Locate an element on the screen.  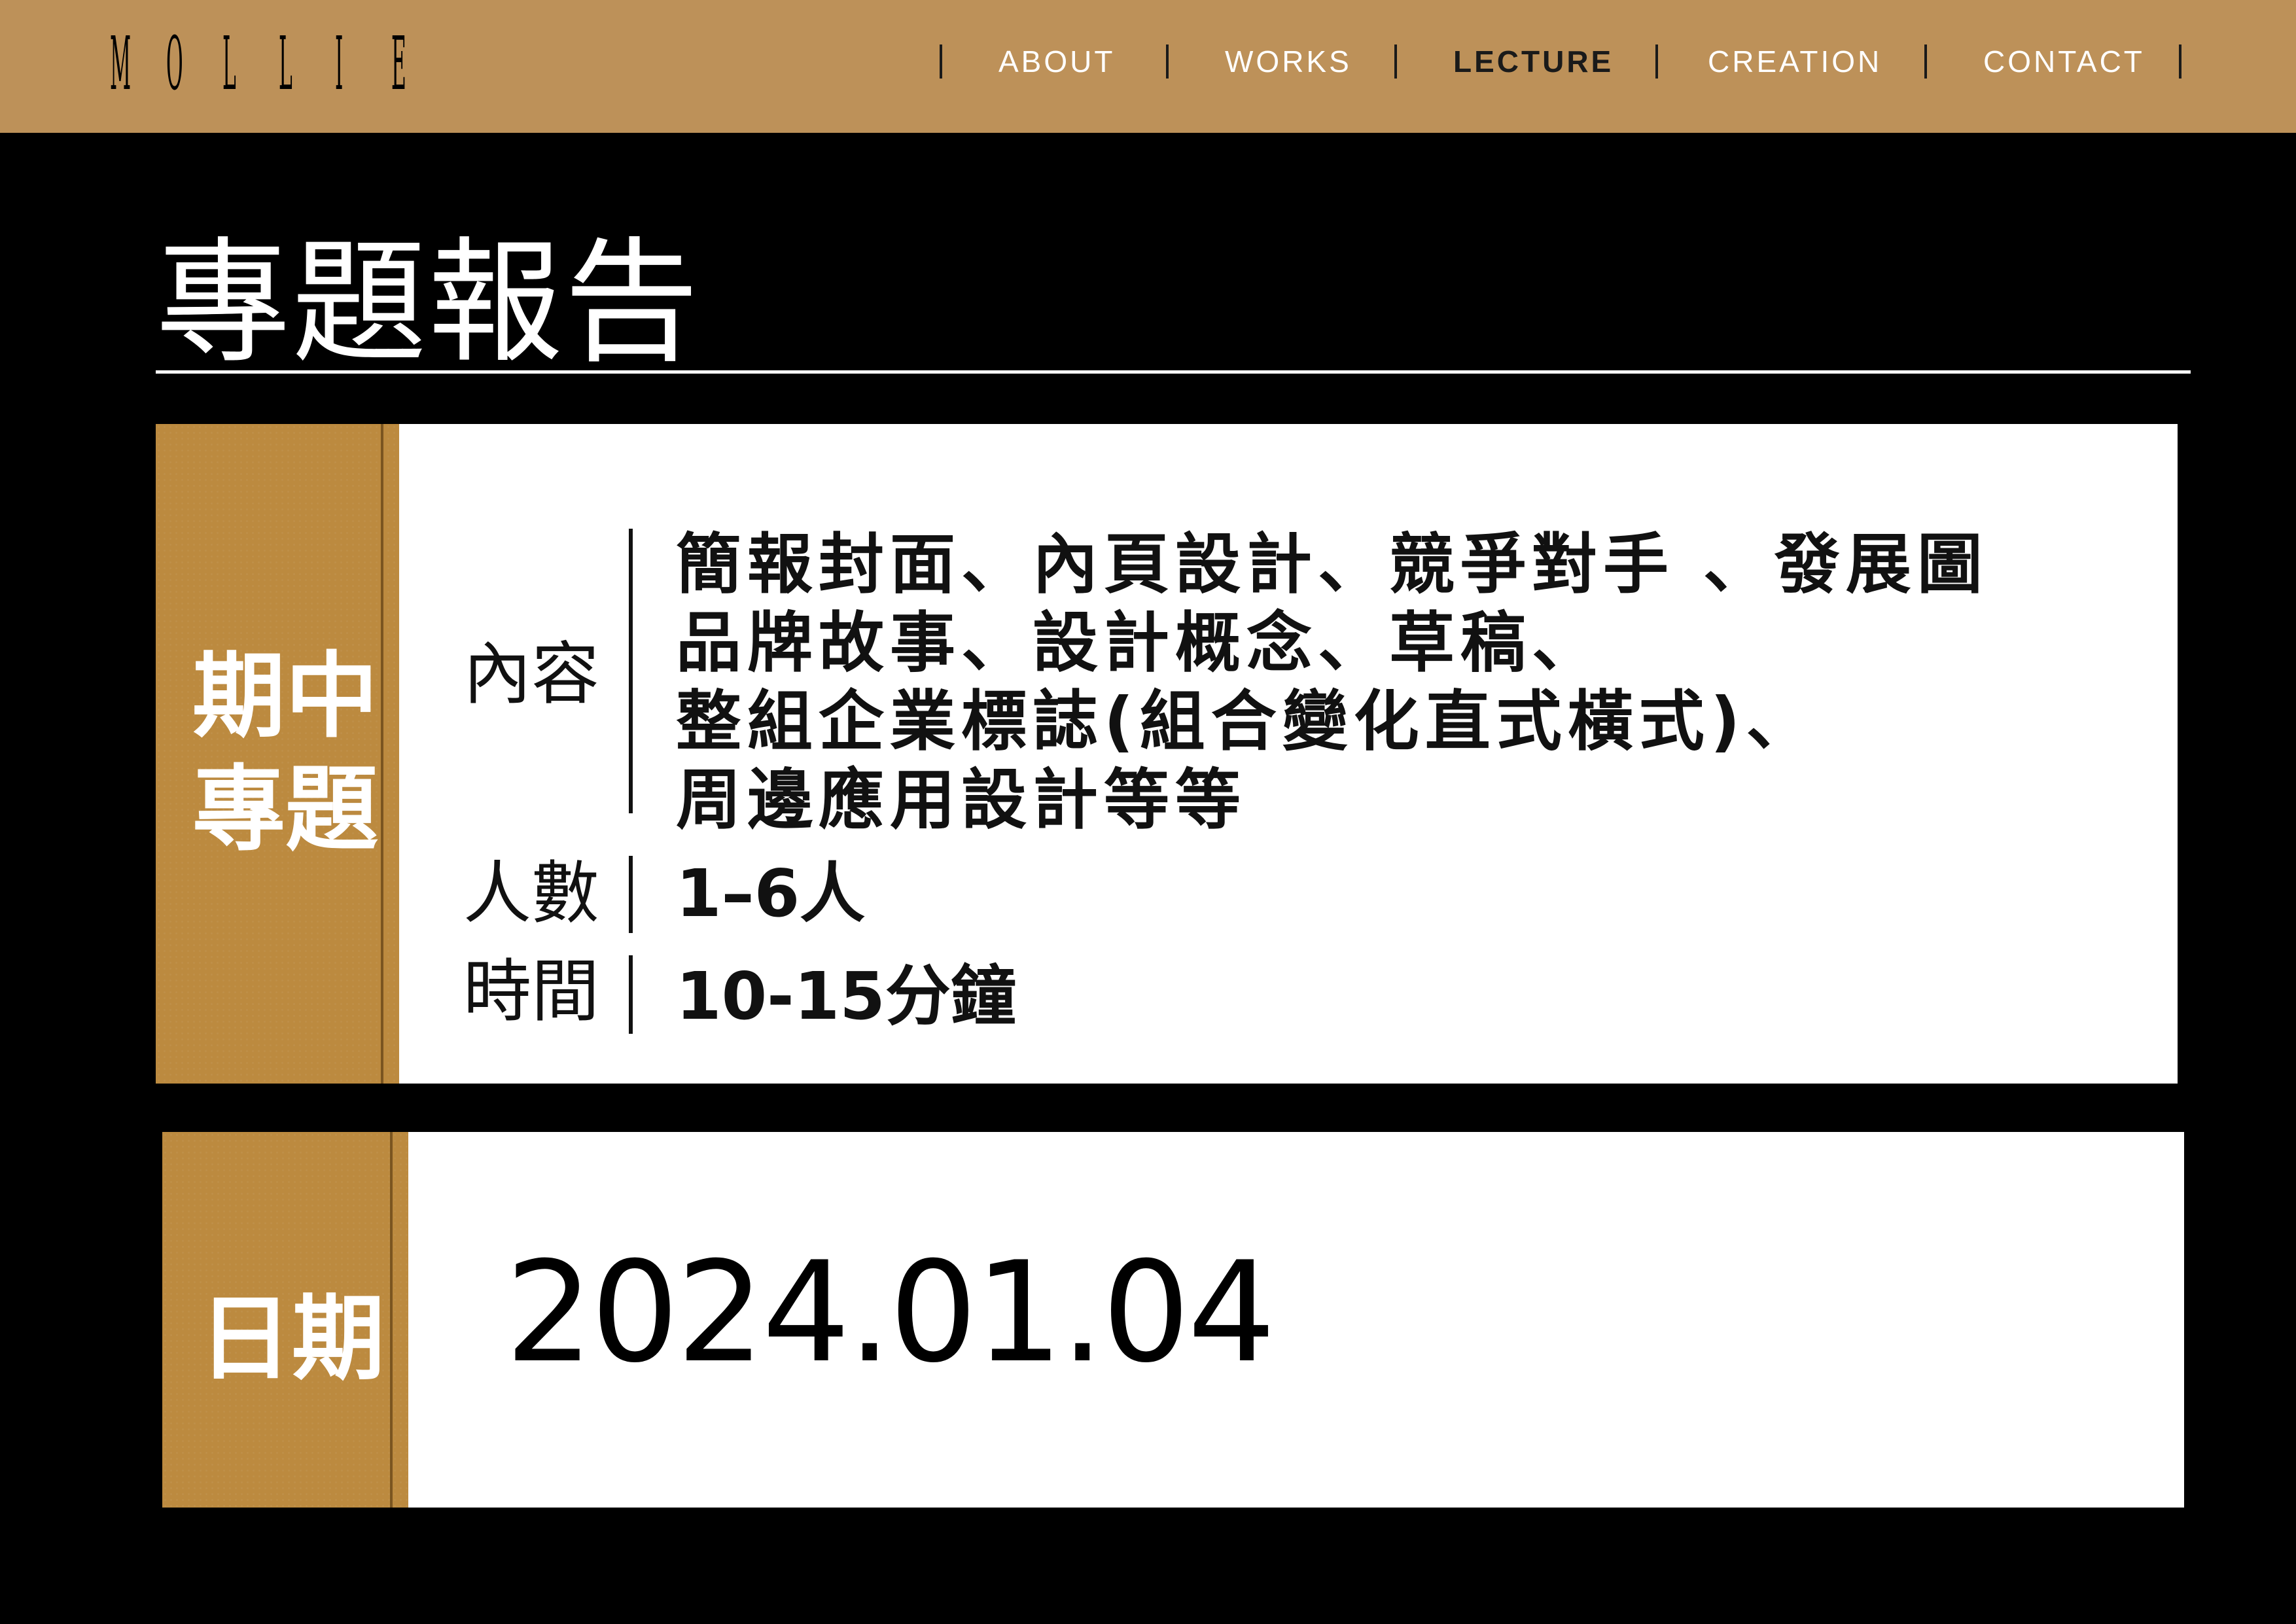
date-tab-label: 日期 is located at coordinates (292, 1338).